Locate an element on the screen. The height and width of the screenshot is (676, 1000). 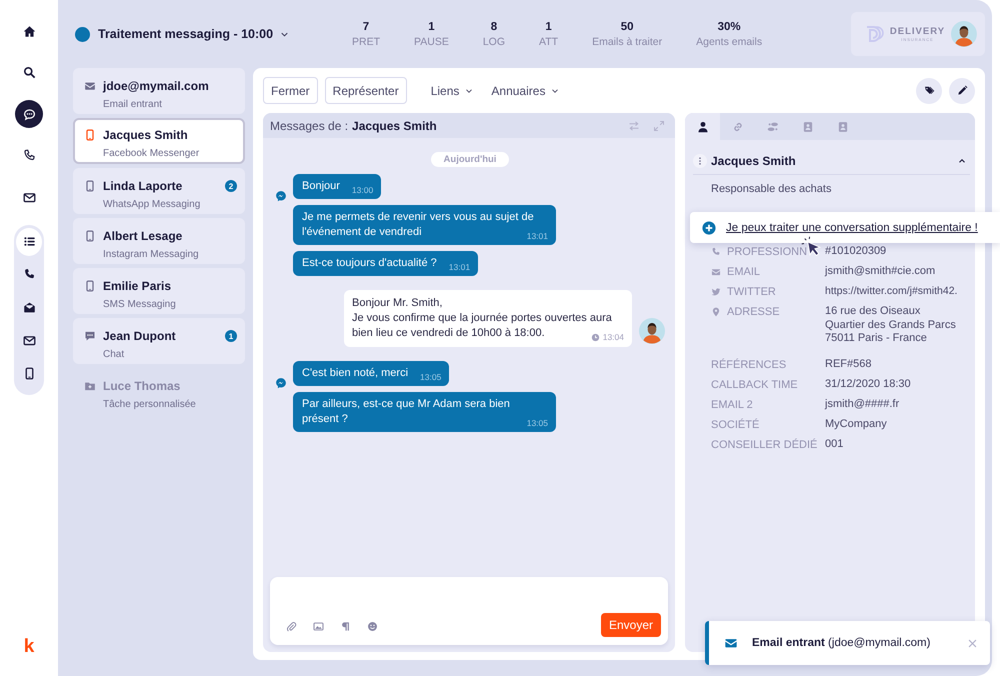
stat-label: PAUSE is located at coordinates (431, 42).